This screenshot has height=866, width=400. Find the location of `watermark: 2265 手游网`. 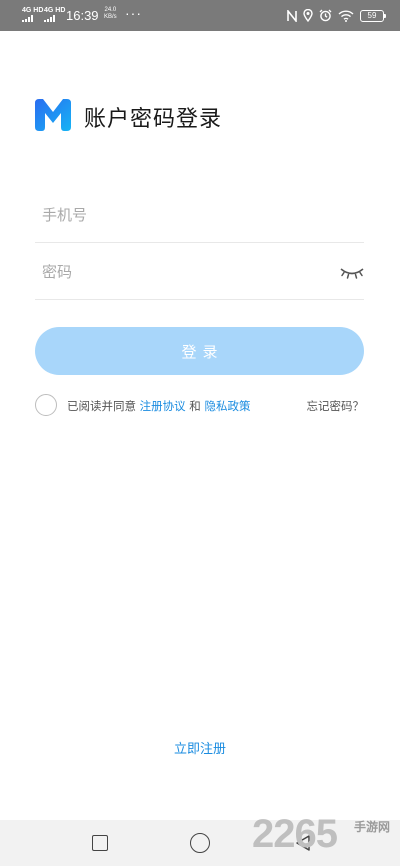

watermark: 2265 手游网 is located at coordinates (326, 837).